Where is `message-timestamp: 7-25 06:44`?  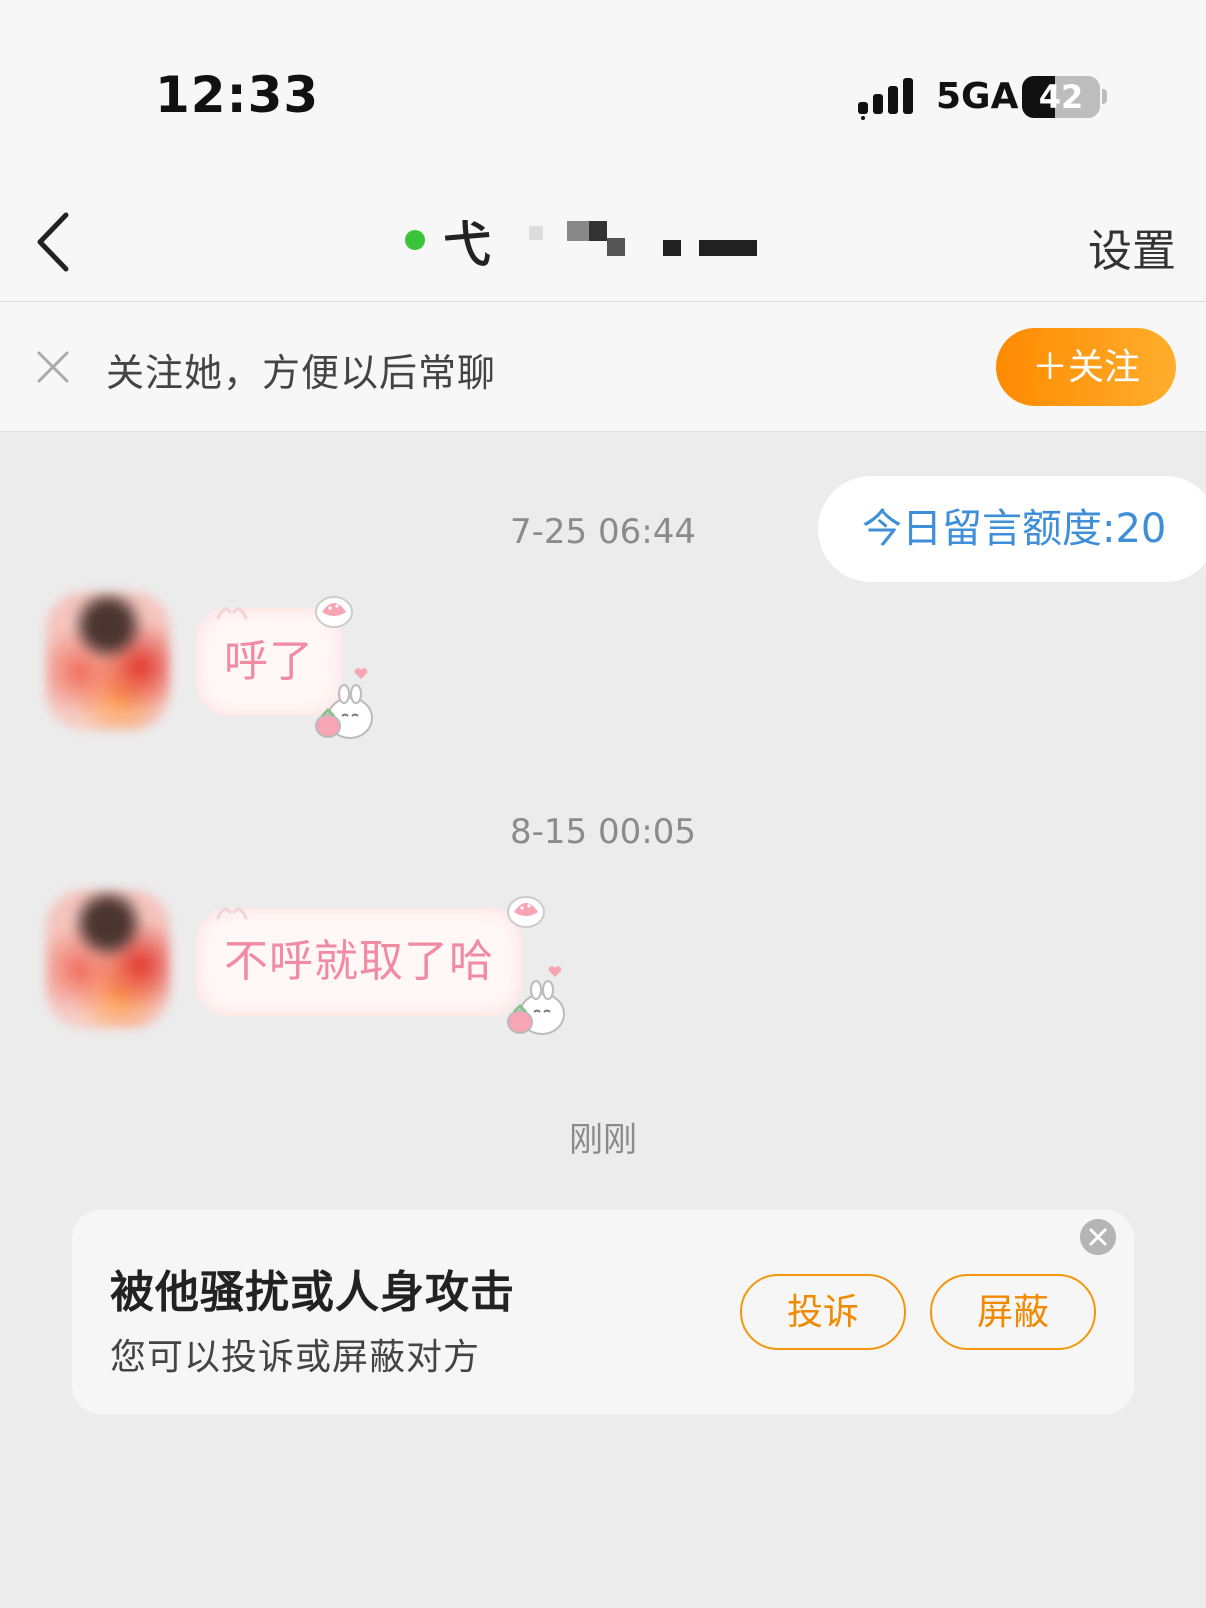
message-timestamp: 7-25 06:44 is located at coordinates (603, 532).